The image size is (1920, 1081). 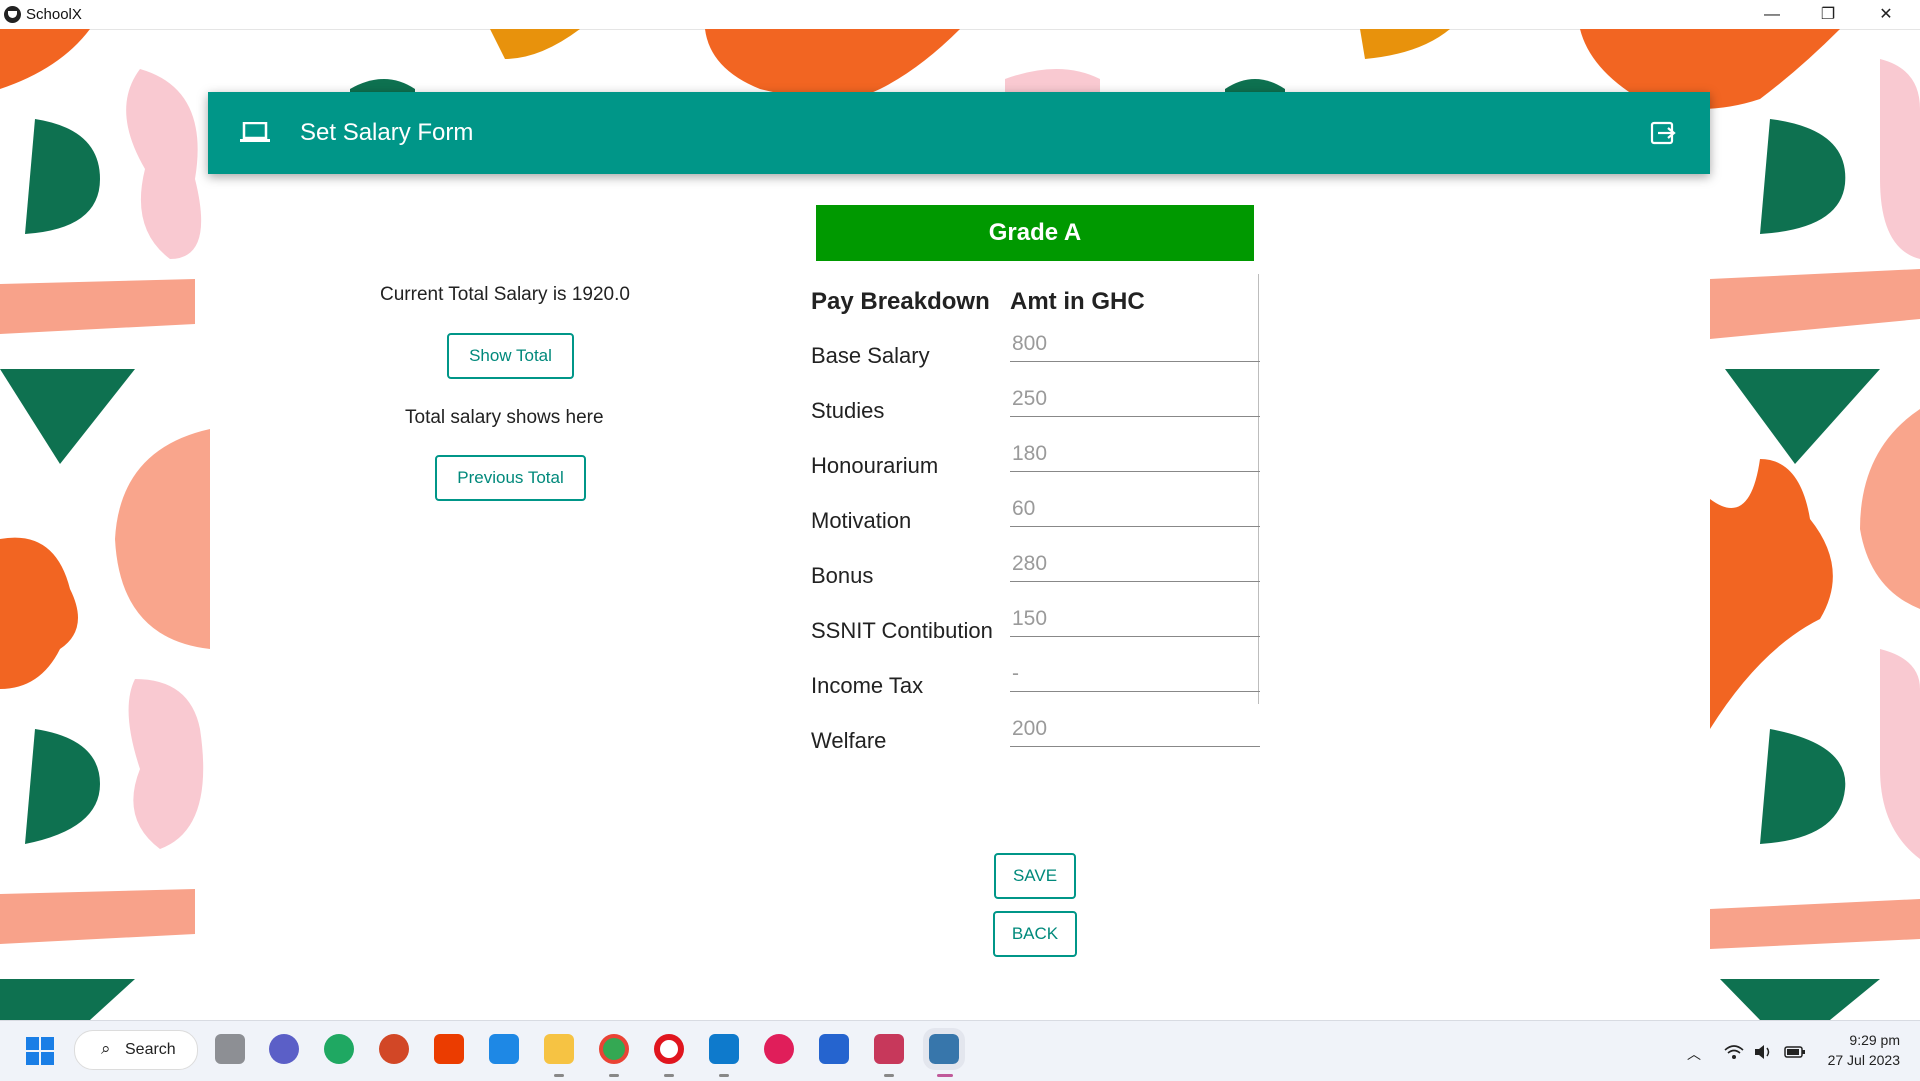 I want to click on welfare-field: 200, so click(x=1135, y=730).